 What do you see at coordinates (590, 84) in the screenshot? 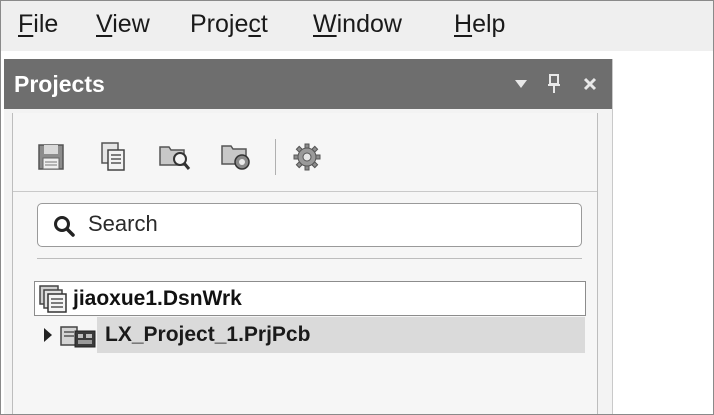
I see `close-icon` at bounding box center [590, 84].